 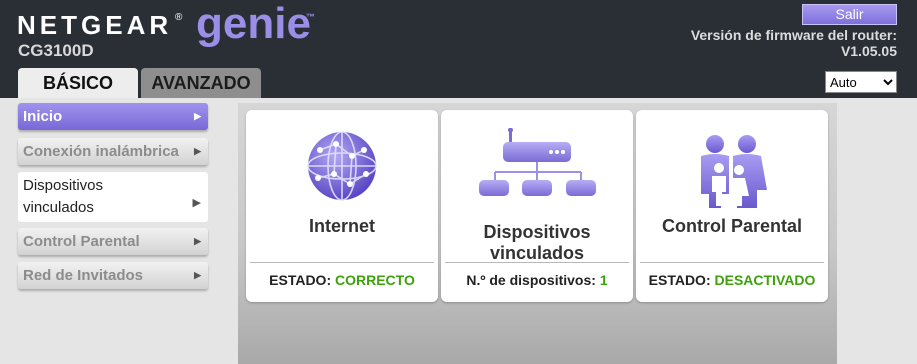 What do you see at coordinates (78, 83) in the screenshot?
I see `tab-basic: BÁSICO` at bounding box center [78, 83].